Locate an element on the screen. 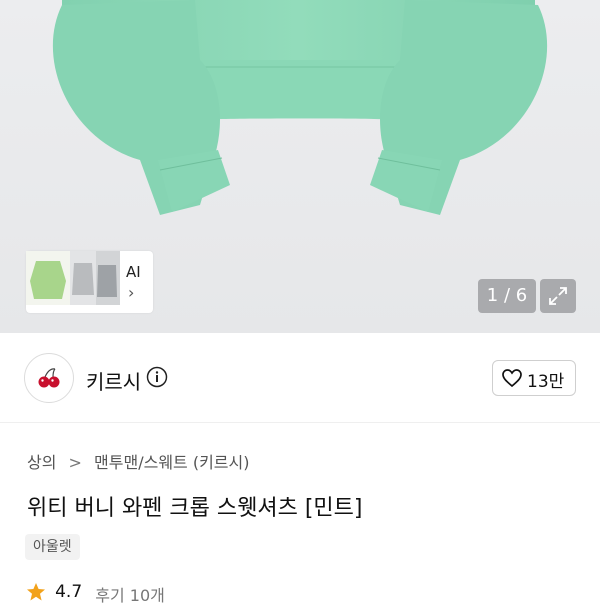 This screenshot has width=600, height=612. divider is located at coordinates (300, 422).